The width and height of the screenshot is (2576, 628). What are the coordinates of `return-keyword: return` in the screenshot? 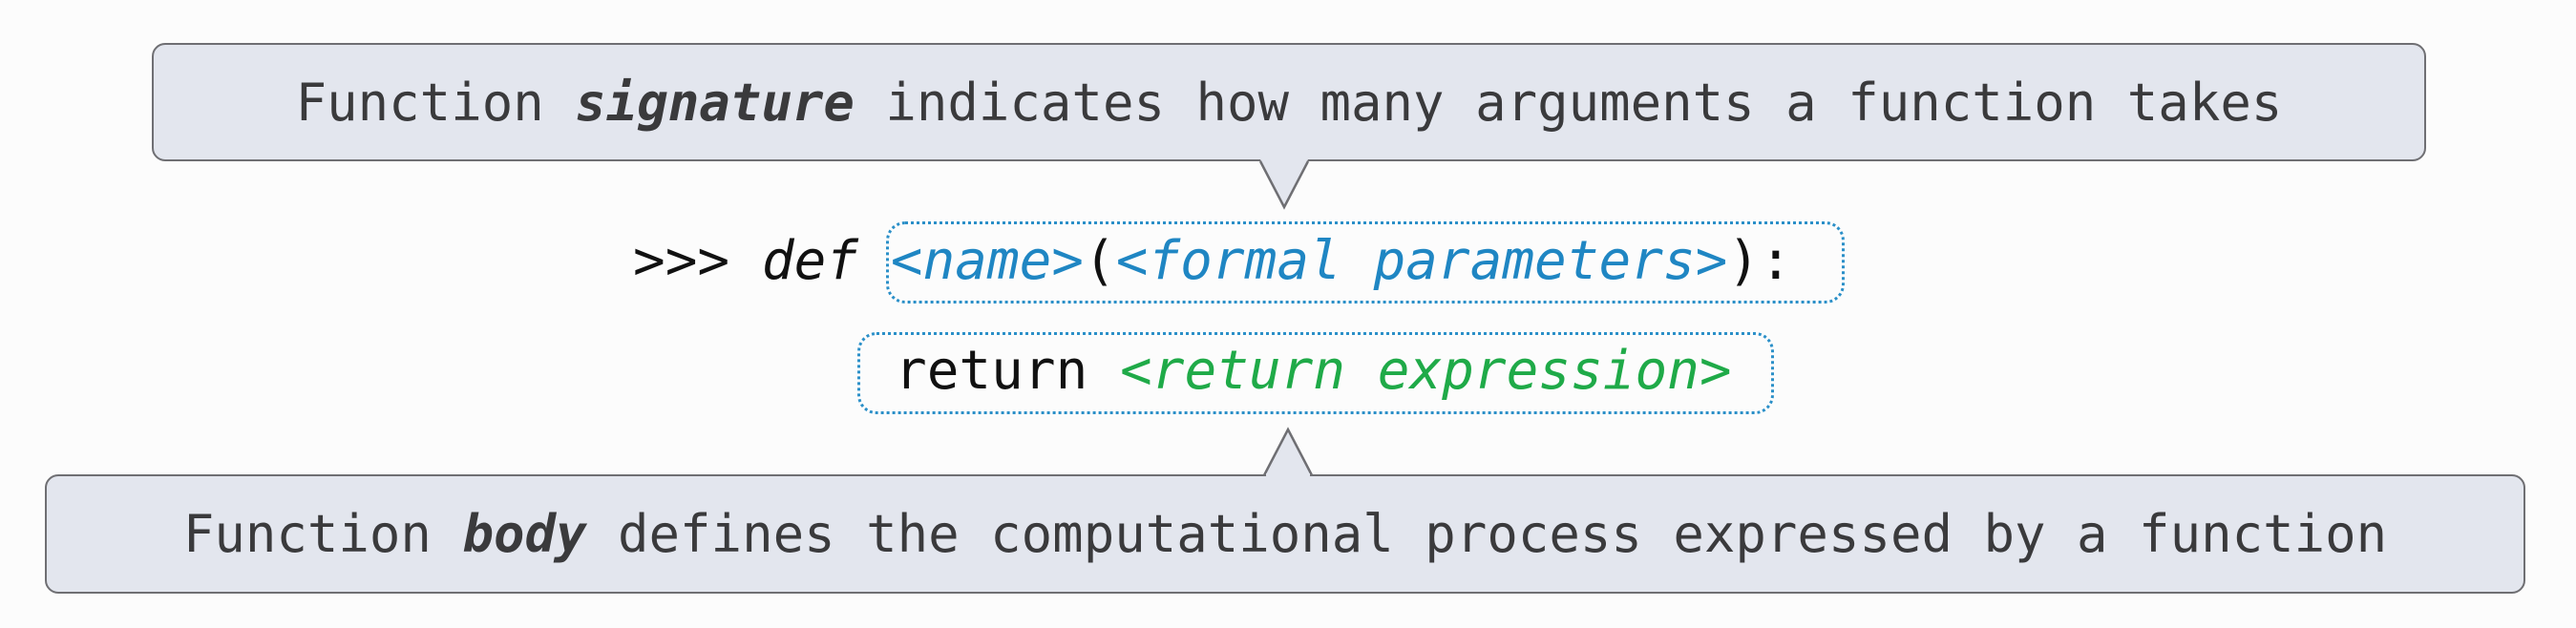 It's located at (1008, 371).